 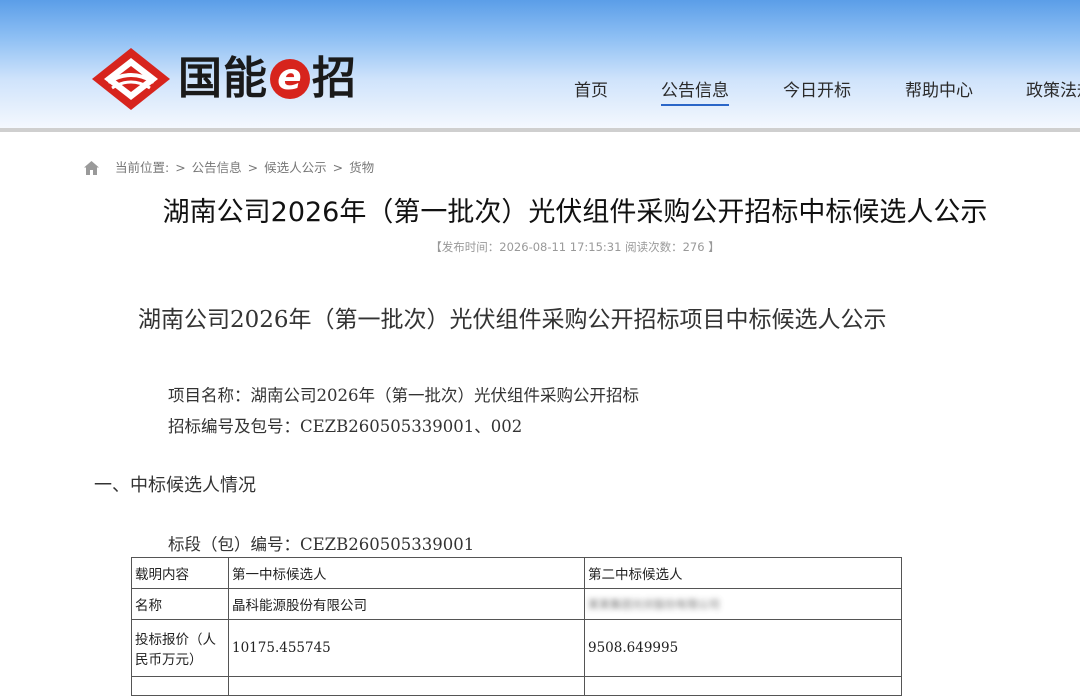 I want to click on nav-announcements: 公告信息, so click(x=695, y=92).